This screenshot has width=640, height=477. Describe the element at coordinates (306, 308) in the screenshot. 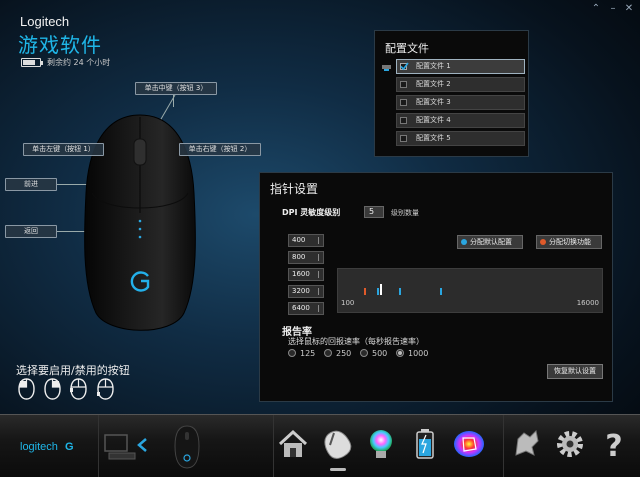

I see `dpi-level-5: 6400` at that location.